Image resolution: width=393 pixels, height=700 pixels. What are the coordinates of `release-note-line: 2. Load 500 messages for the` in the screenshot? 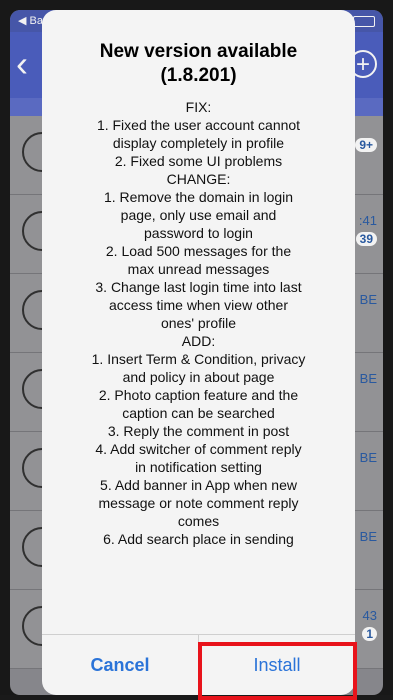 It's located at (198, 251).